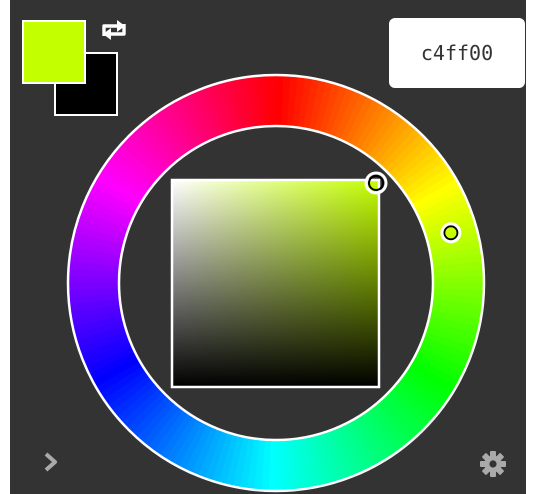  Describe the element at coordinates (493, 464) in the screenshot. I see `gear-icon` at that location.